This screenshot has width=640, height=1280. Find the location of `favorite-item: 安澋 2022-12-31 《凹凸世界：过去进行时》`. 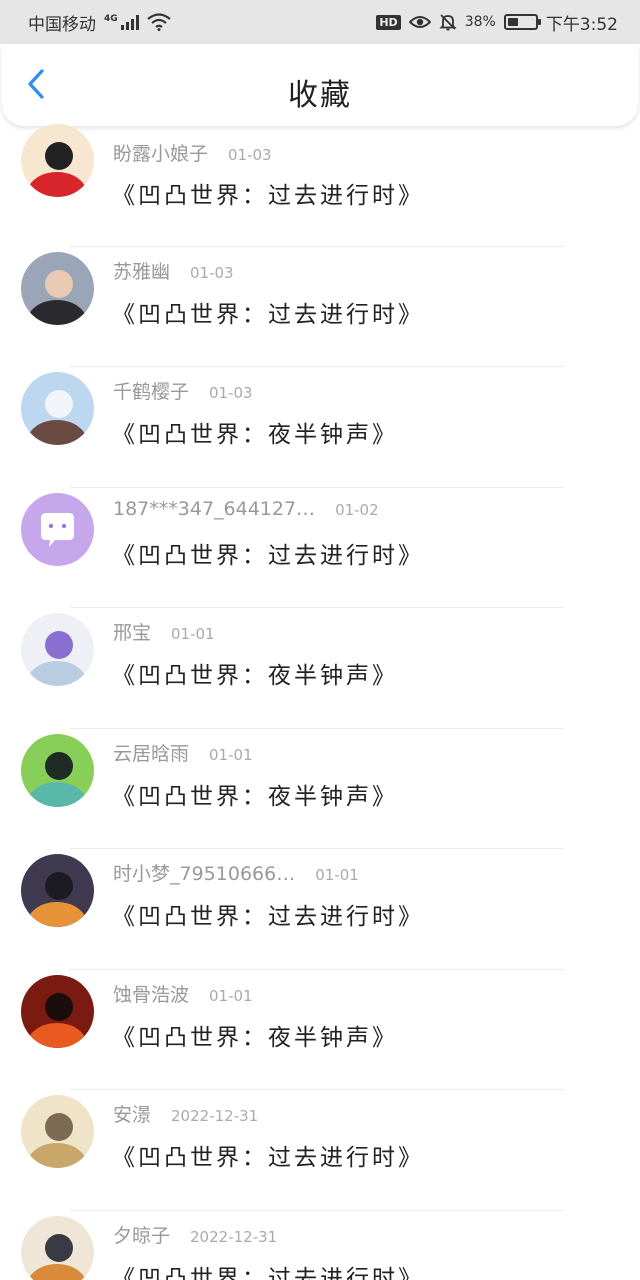

favorite-item: 安澋 2022-12-31 《凹凸世界：过去进行时》 is located at coordinates (320, 1150).